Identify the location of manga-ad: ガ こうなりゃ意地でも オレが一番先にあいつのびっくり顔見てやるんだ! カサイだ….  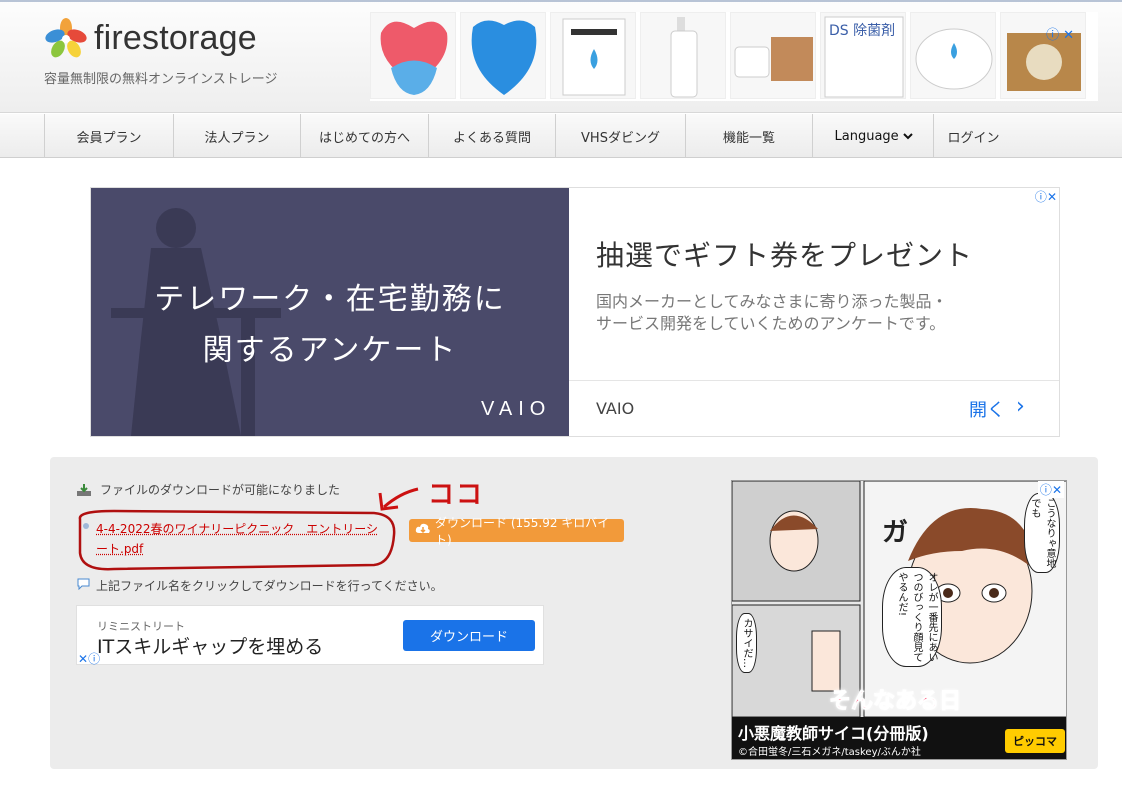
(899, 620).